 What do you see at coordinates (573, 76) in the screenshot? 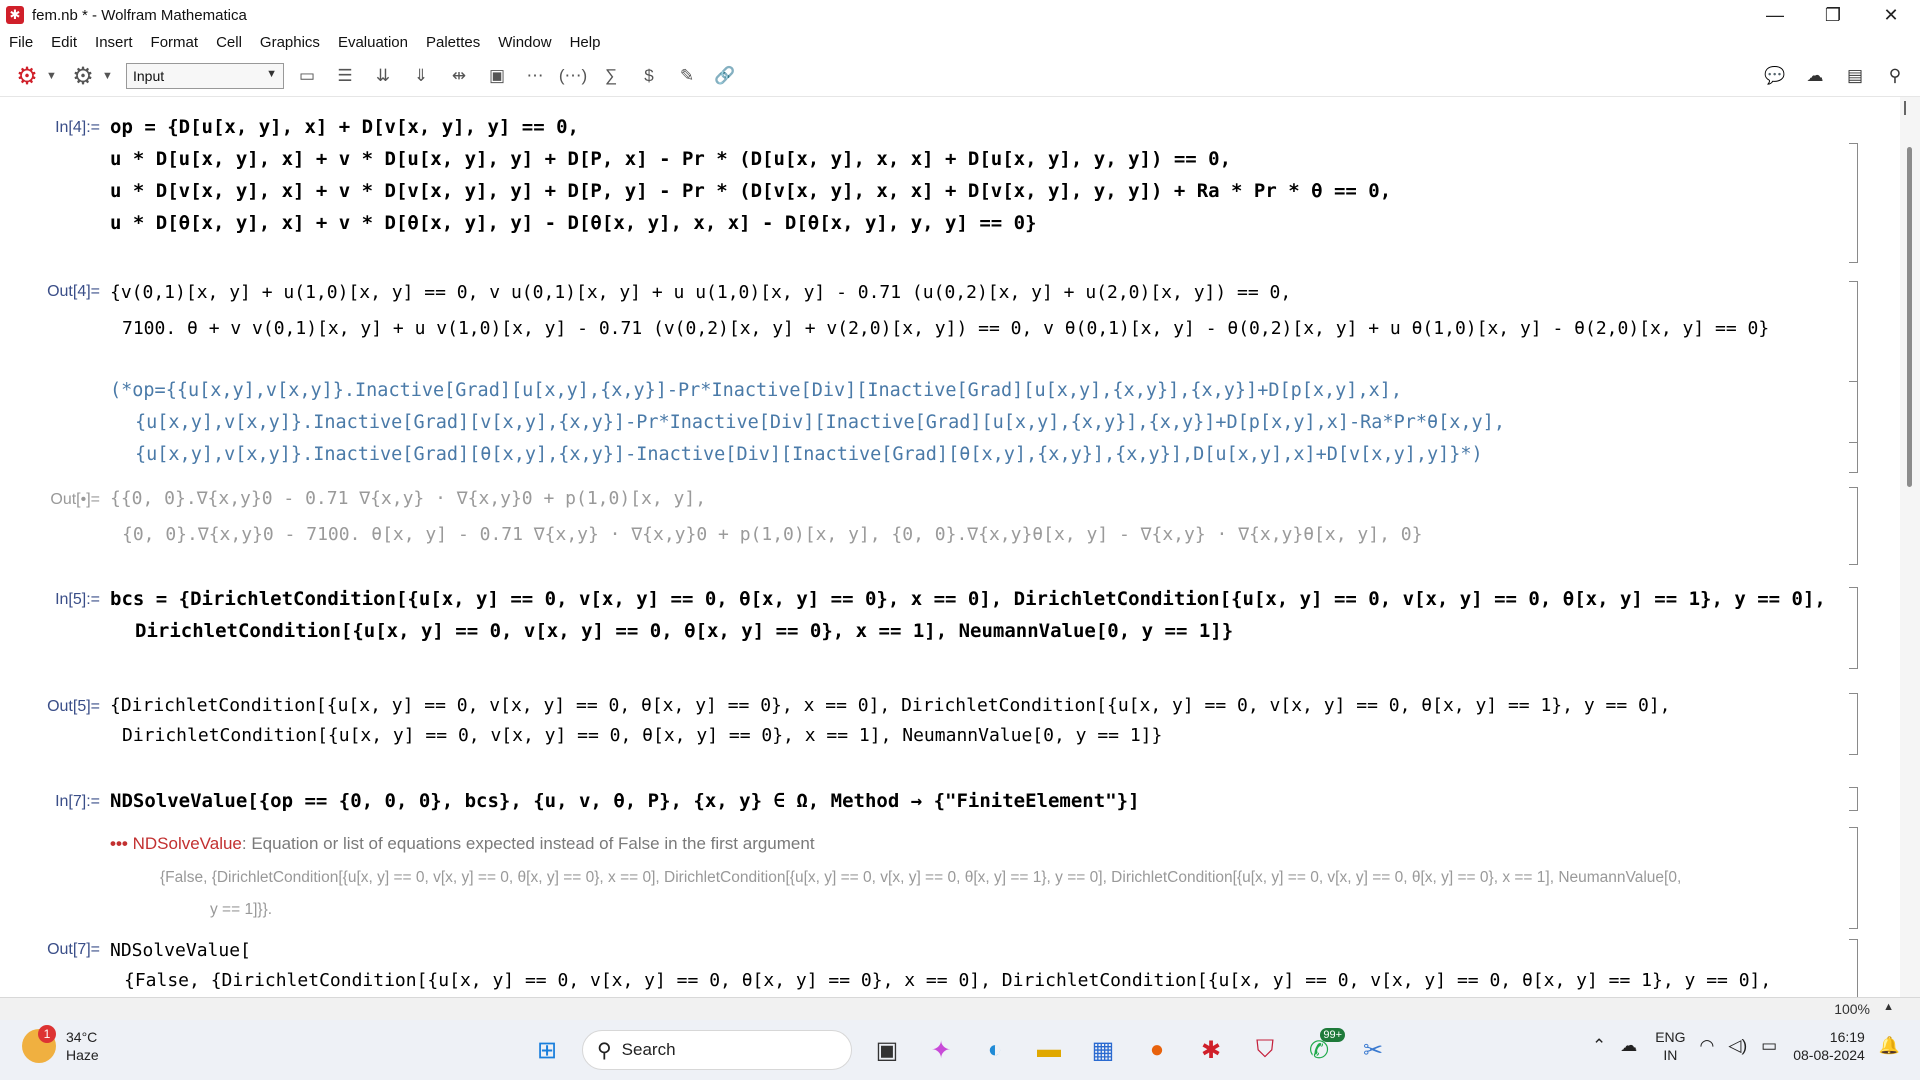
I see `iconize-icon: (⋯)` at bounding box center [573, 76].